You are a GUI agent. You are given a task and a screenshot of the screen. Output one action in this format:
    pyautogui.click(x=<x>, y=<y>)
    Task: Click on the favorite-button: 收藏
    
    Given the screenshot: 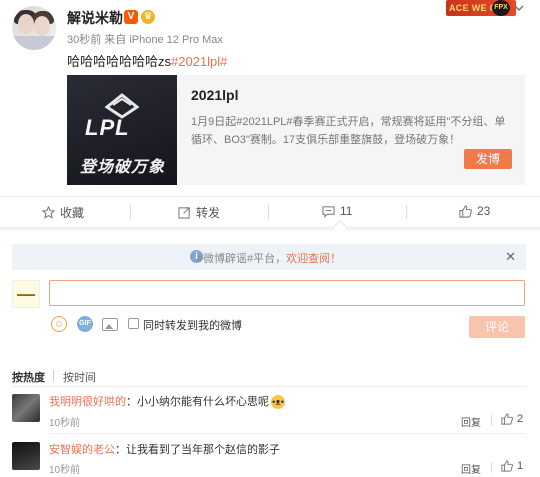 What is the action you would take?
    pyautogui.click(x=63, y=212)
    